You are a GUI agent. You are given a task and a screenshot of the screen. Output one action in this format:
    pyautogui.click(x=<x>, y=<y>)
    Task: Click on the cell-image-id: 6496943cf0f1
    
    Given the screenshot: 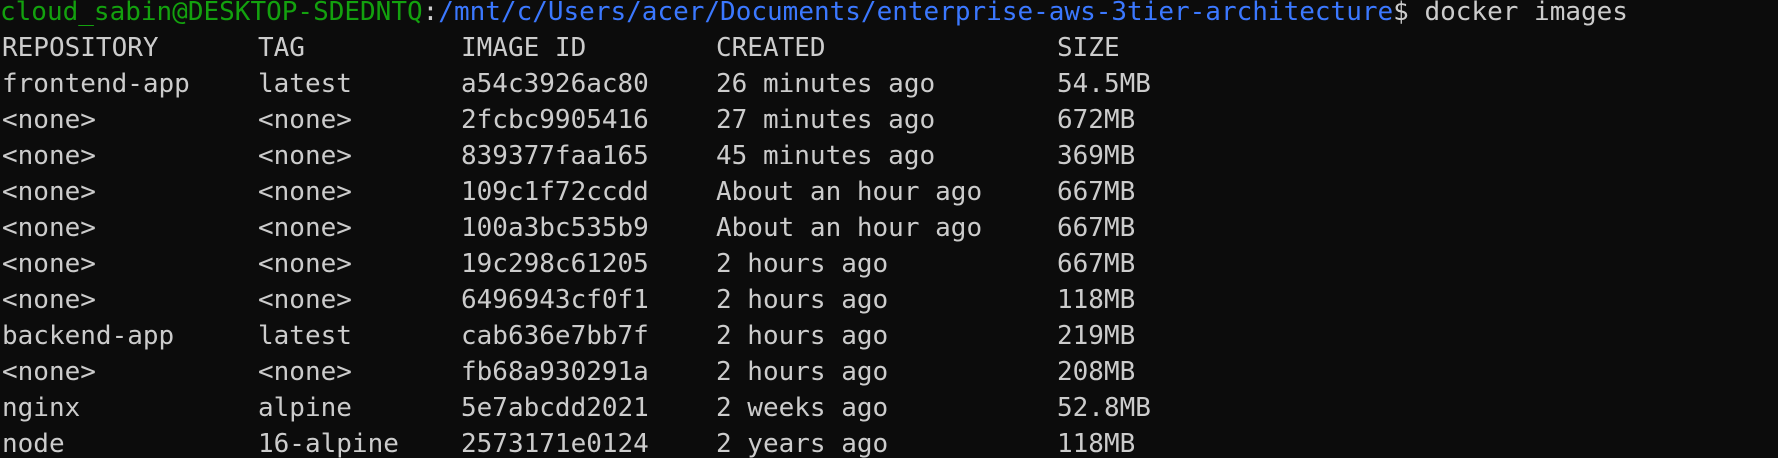 What is the action you would take?
    pyautogui.click(x=555, y=300)
    